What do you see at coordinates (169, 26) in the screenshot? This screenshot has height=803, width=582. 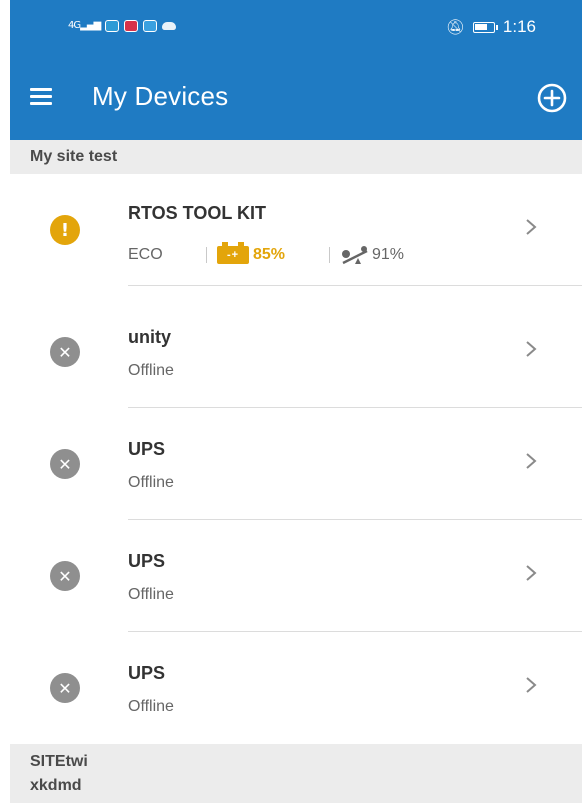 I see `cloud-icon` at bounding box center [169, 26].